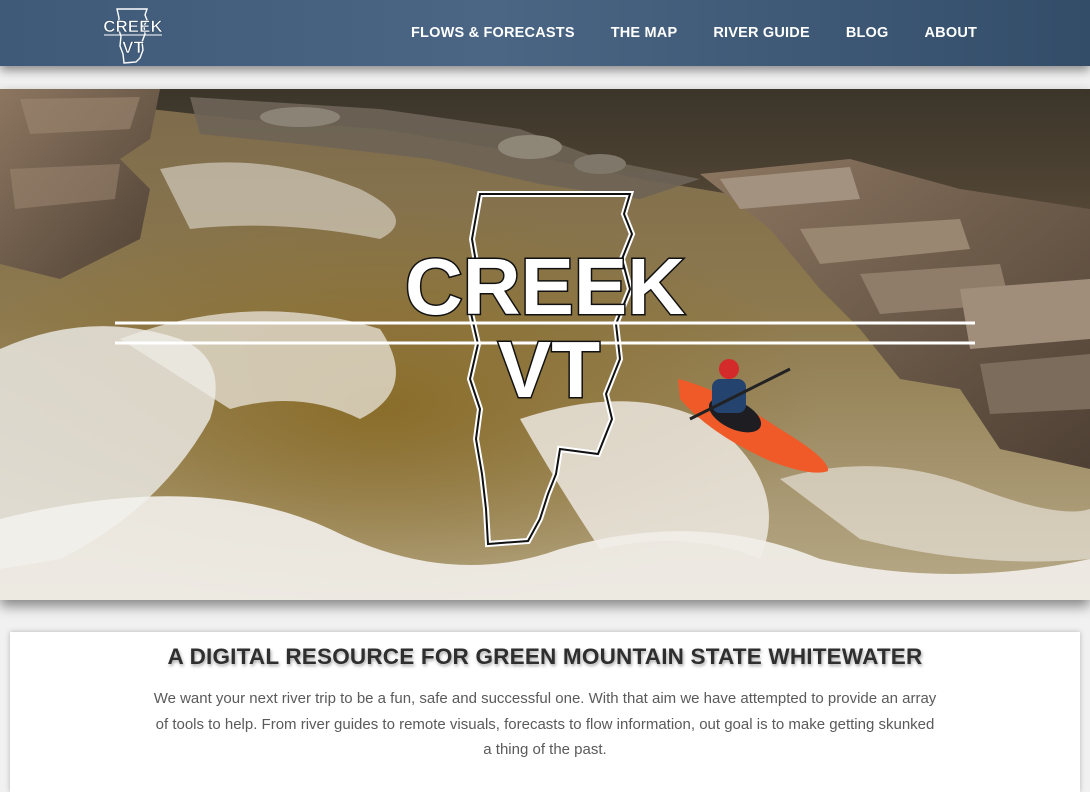  What do you see at coordinates (133, 26) in the screenshot?
I see `logo-line1-text: CREEK` at bounding box center [133, 26].